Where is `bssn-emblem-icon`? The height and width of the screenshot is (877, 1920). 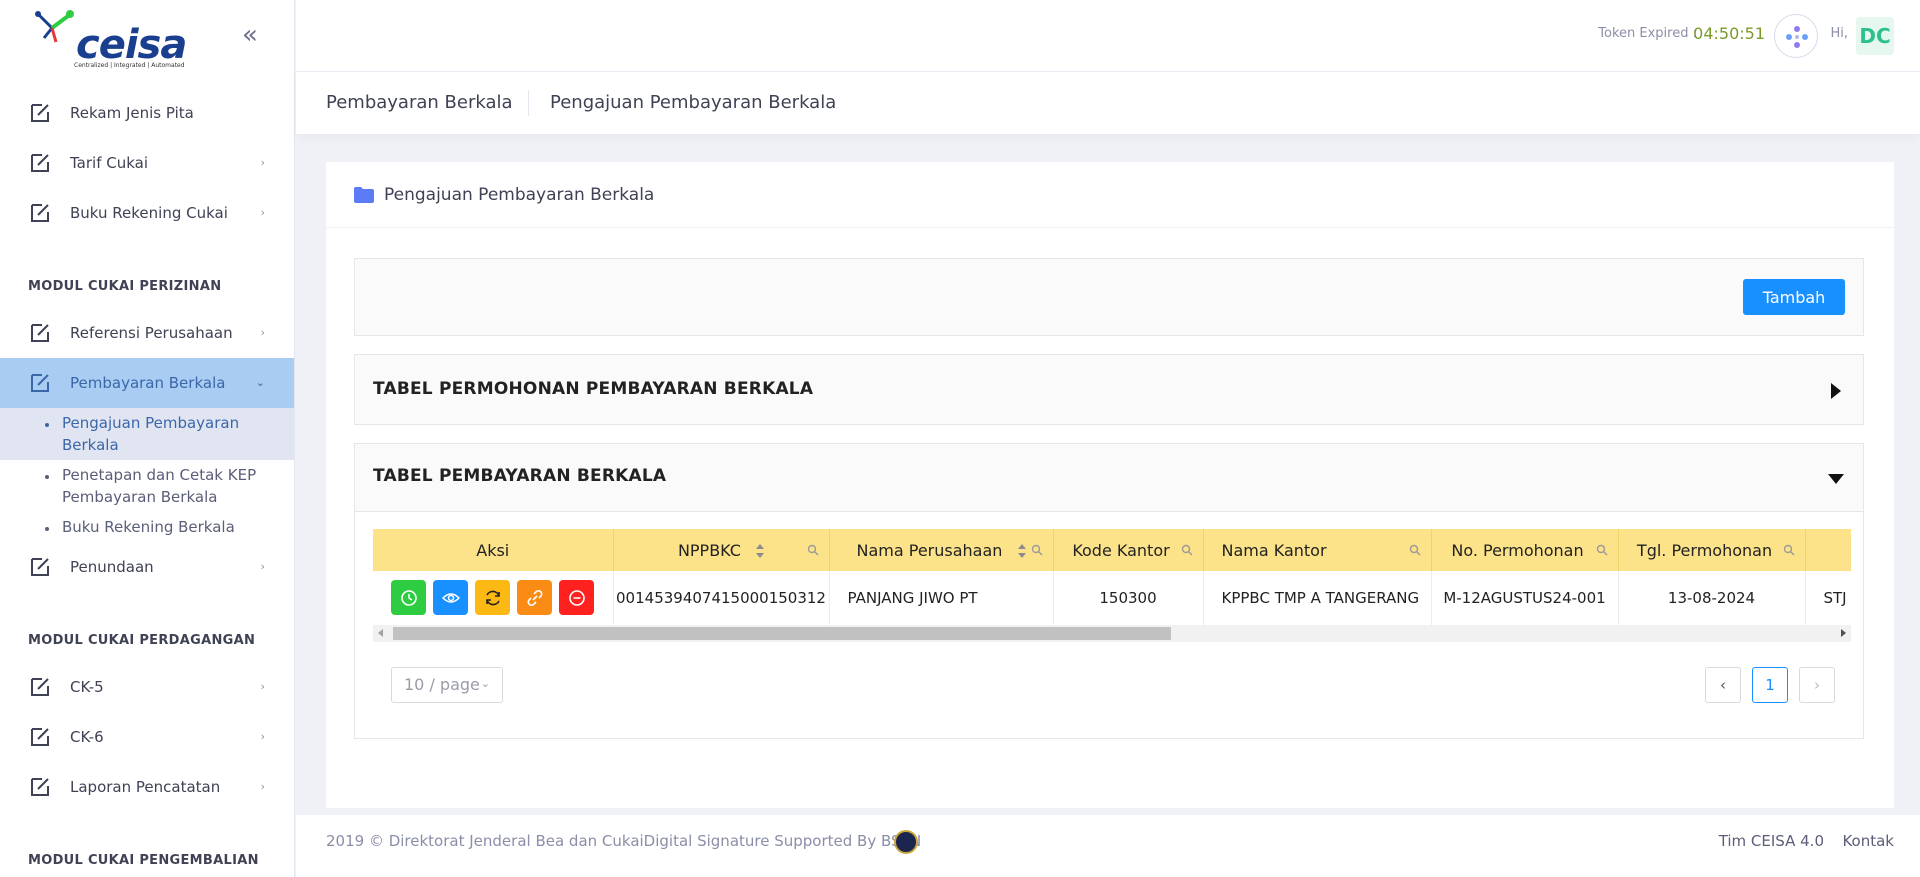
bssn-emblem-icon is located at coordinates (906, 842).